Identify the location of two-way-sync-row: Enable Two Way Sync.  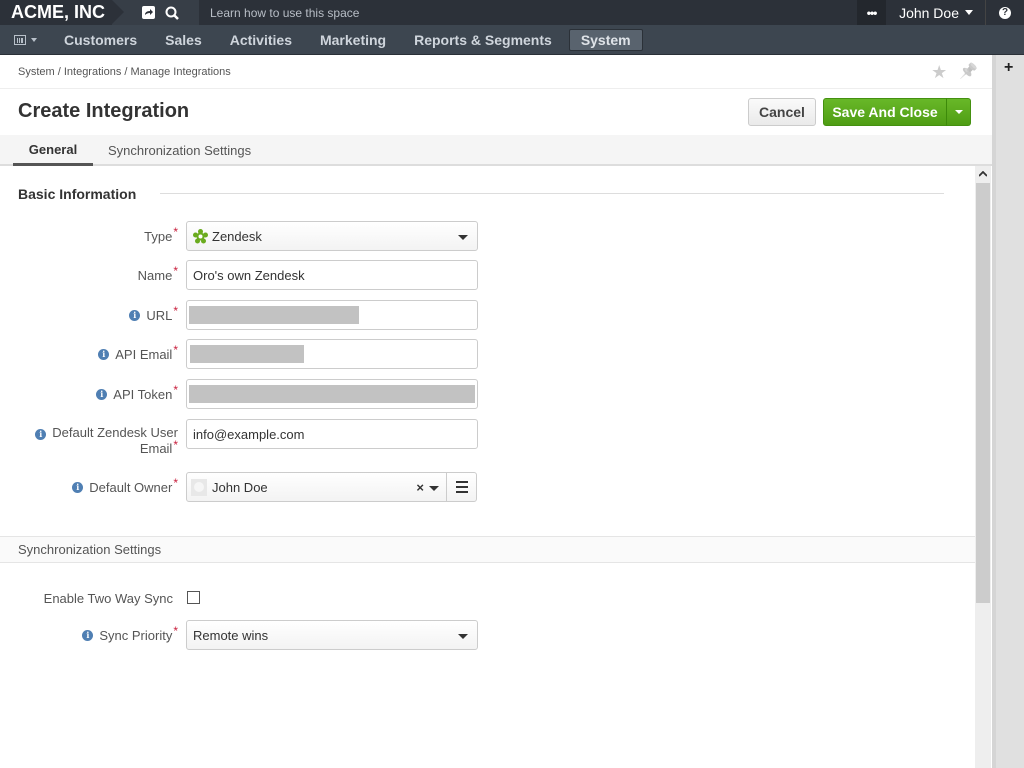
(240, 598).